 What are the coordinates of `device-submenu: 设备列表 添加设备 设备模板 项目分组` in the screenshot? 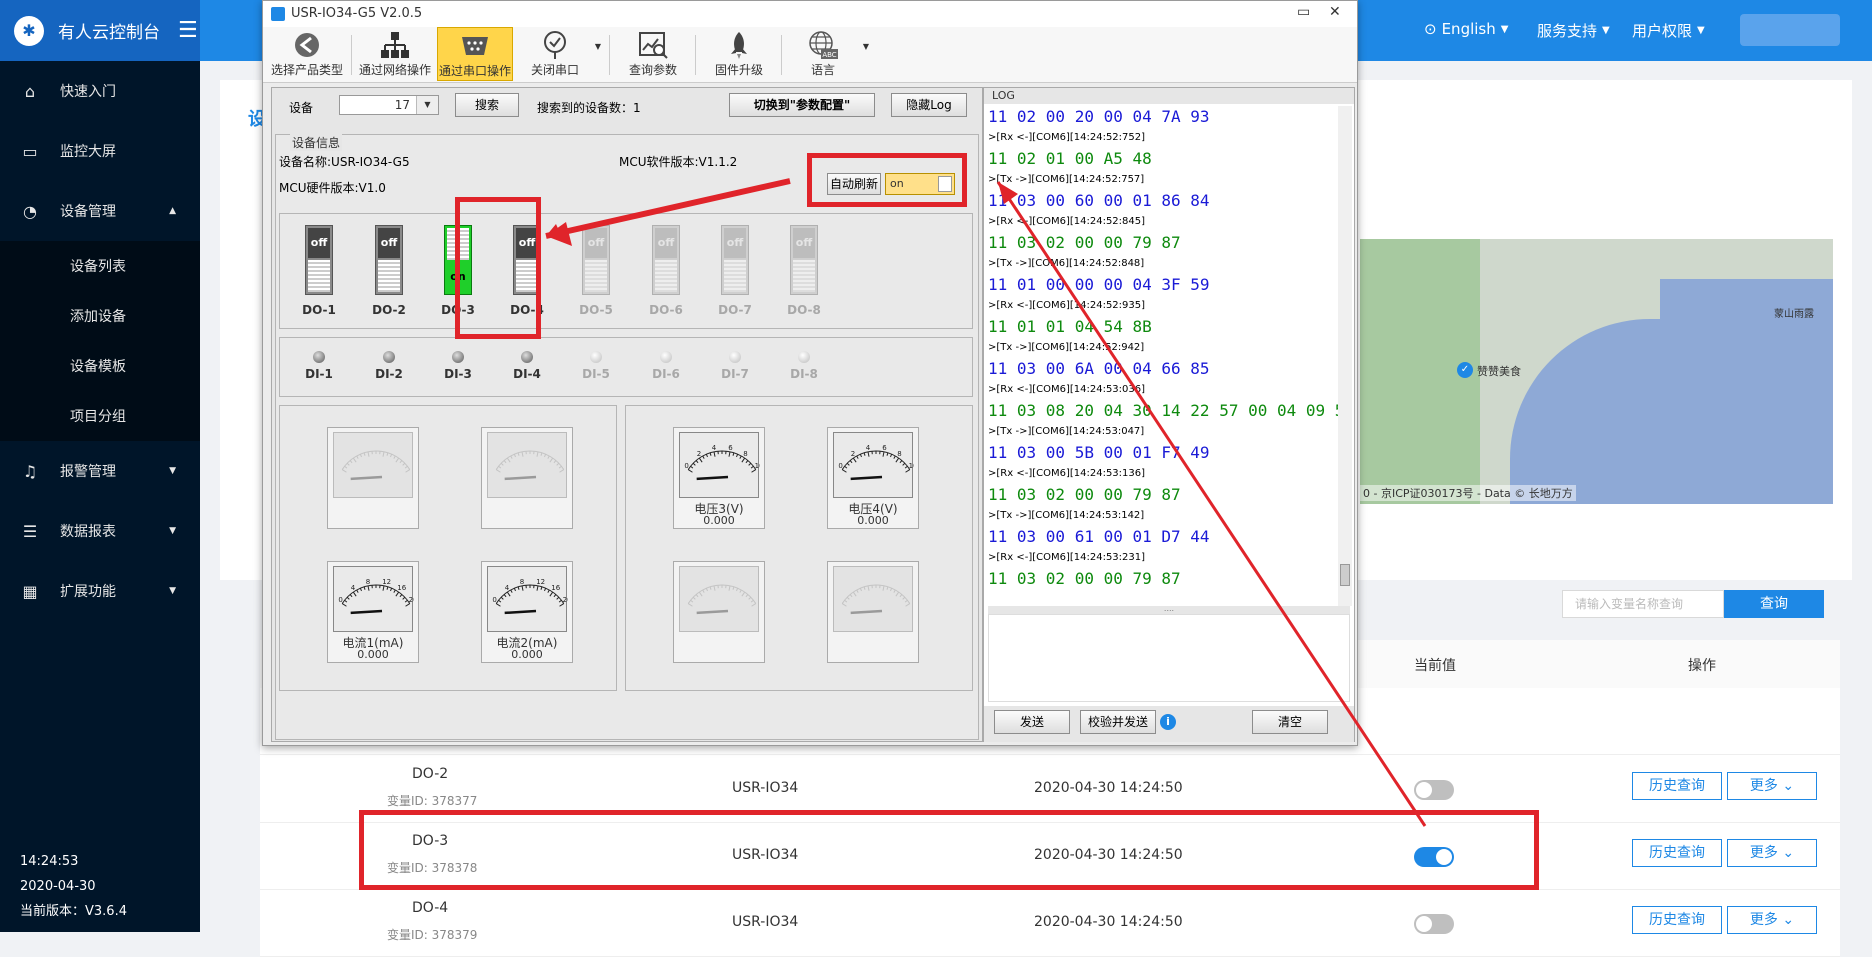 It's located at (100, 341).